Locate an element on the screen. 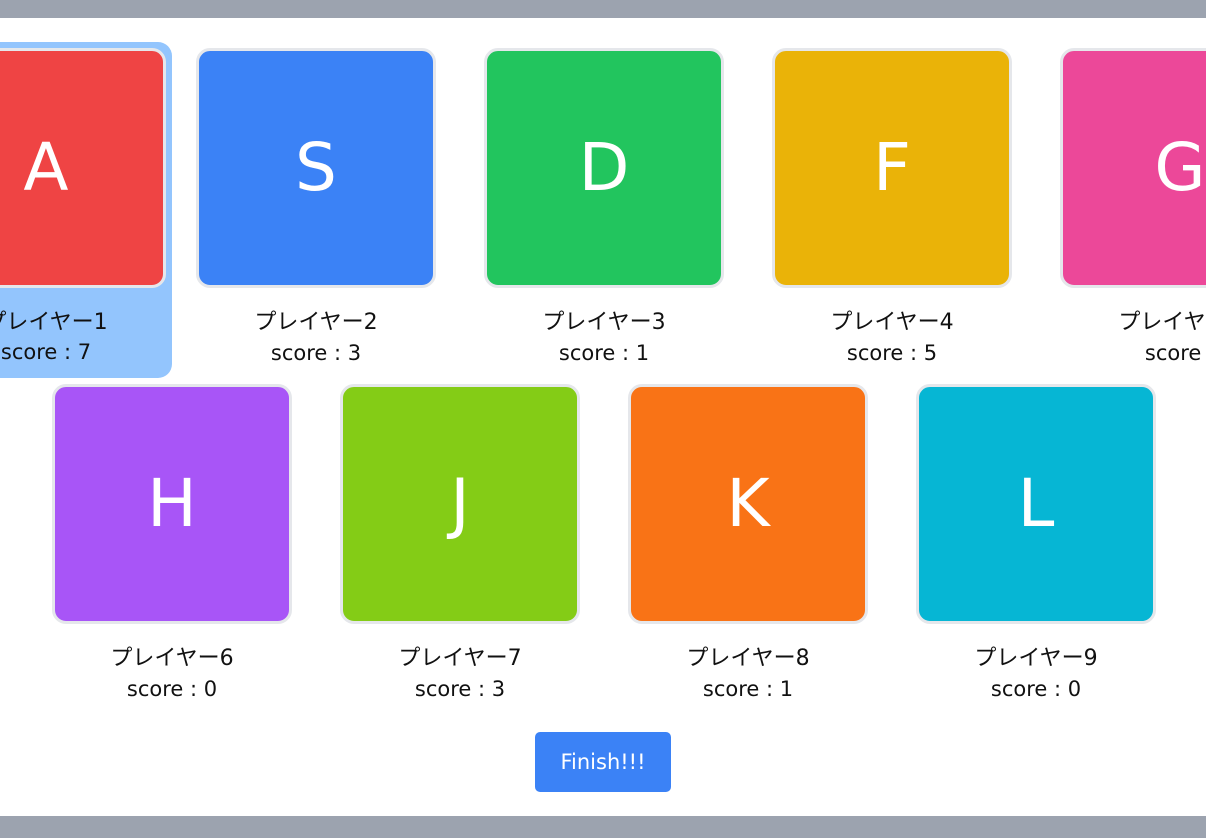 The width and height of the screenshot is (1206, 838). player-name: プレイヤー9 is located at coordinates (1036, 658).